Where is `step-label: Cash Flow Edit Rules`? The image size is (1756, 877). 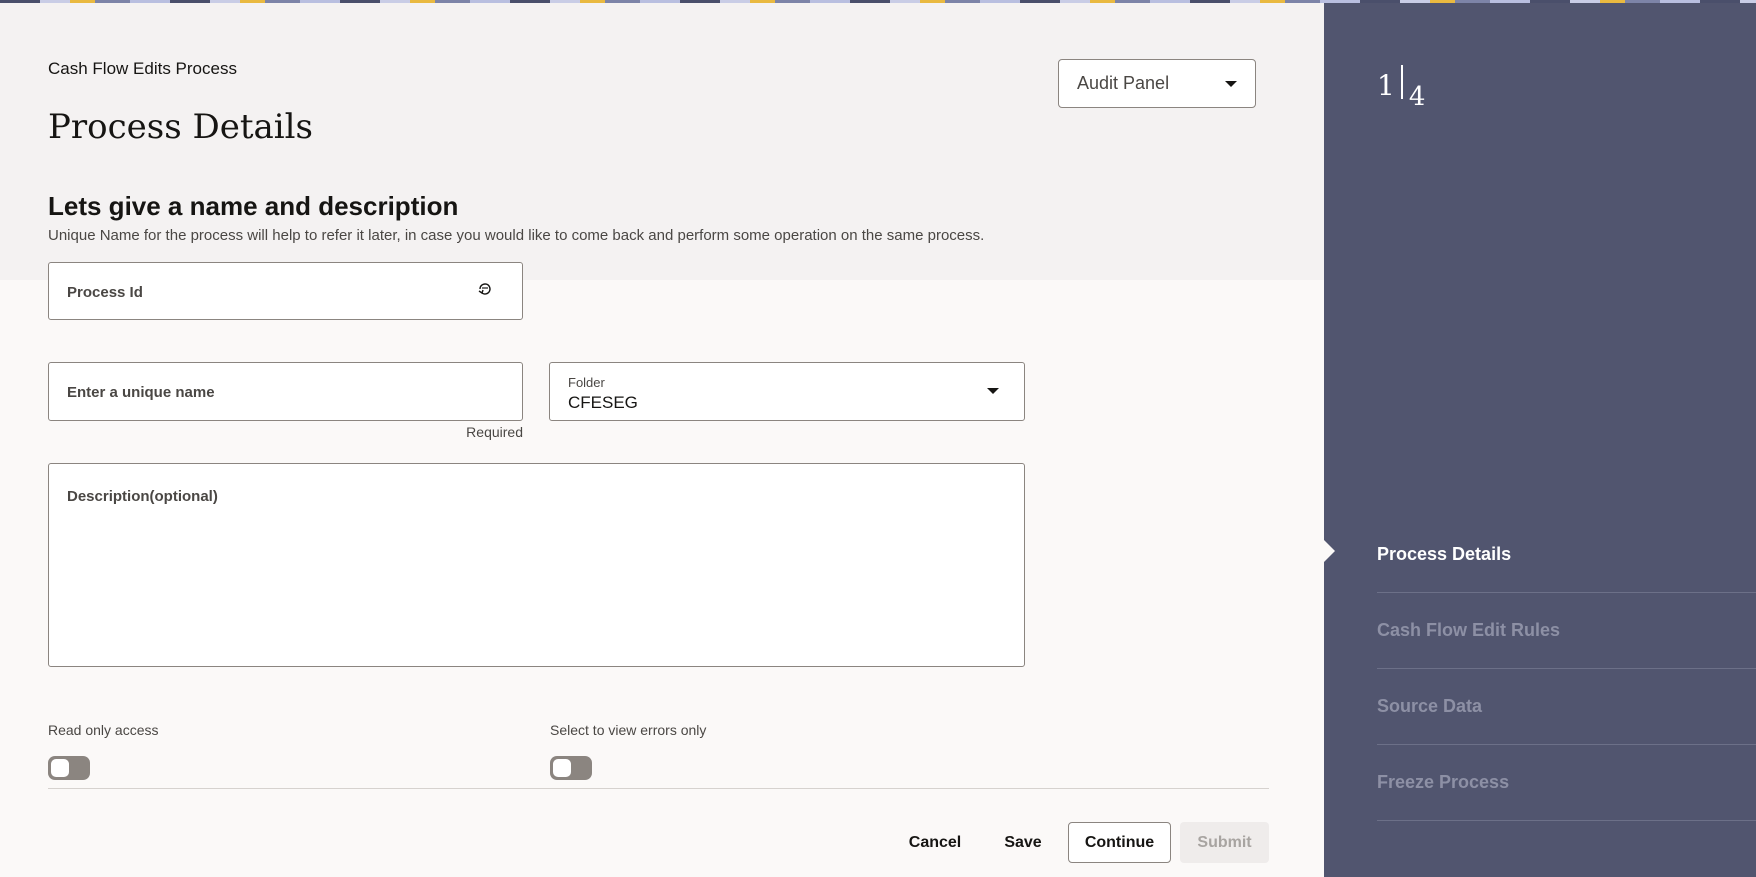
step-label: Cash Flow Edit Rules is located at coordinates (1469, 630).